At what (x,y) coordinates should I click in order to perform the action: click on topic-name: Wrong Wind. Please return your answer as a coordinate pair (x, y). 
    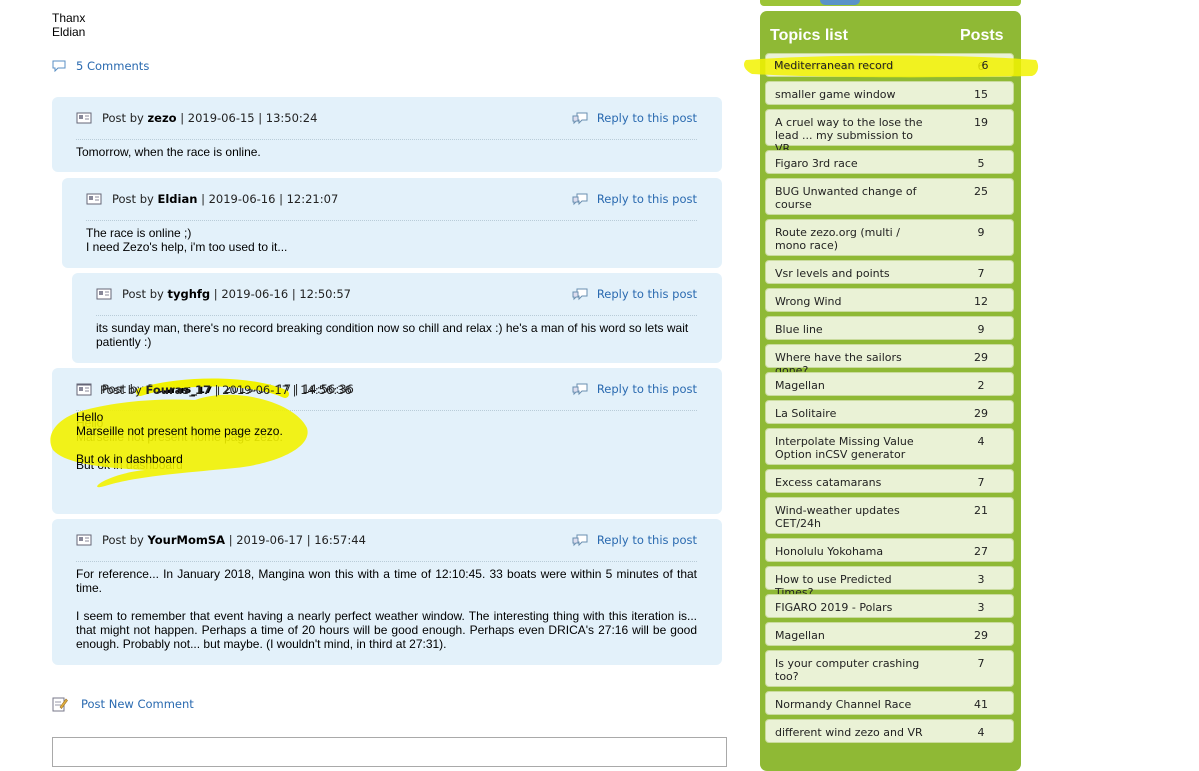
    Looking at the image, I should click on (852, 301).